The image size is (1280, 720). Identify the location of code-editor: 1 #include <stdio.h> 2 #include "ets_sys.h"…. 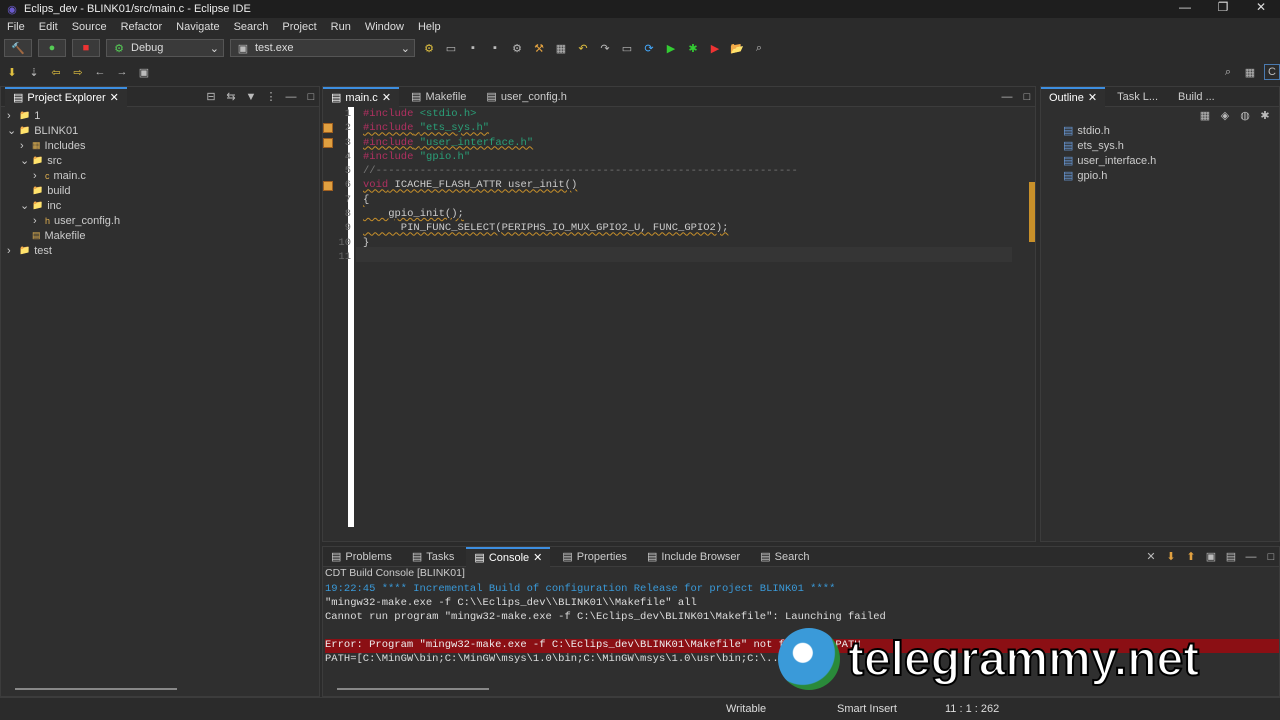
(671, 186).